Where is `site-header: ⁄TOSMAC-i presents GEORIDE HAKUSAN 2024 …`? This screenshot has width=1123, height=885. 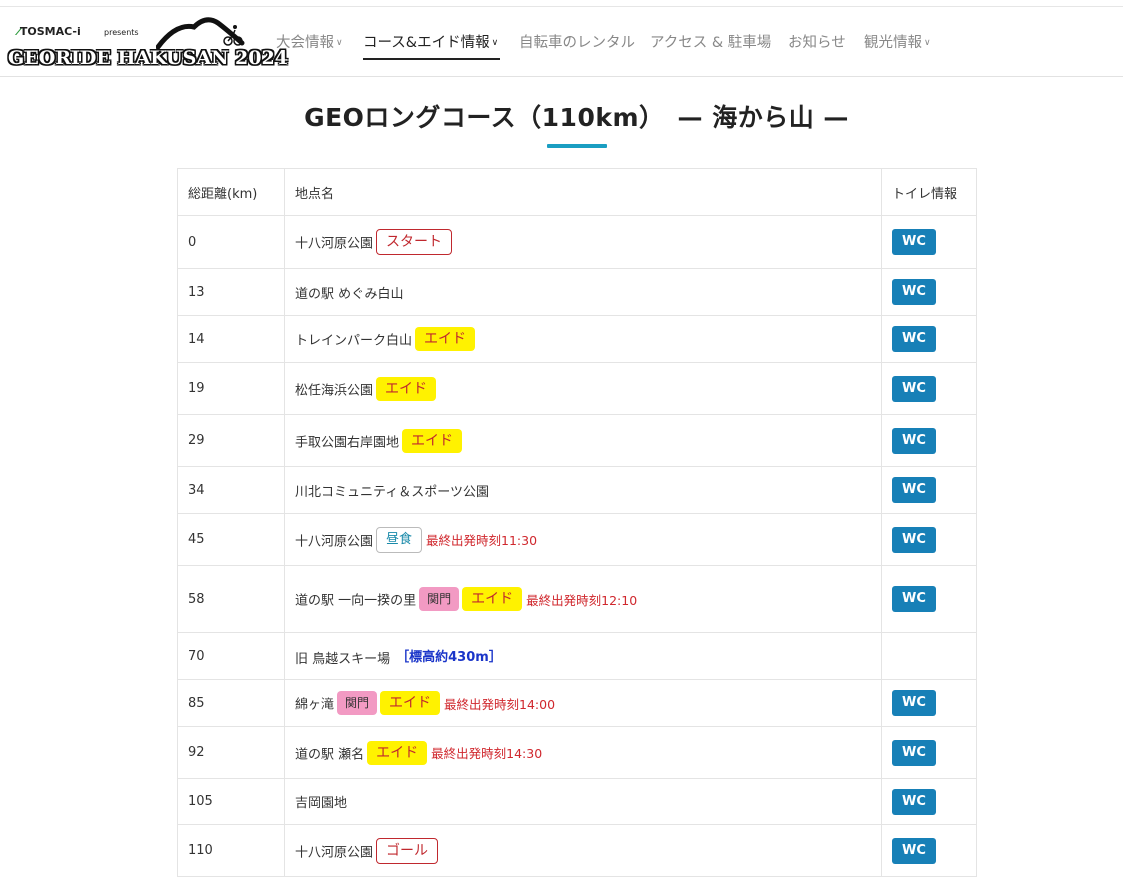 site-header: ⁄TOSMAC-i presents GEORIDE HAKUSAN 2024 … is located at coordinates (561, 42).